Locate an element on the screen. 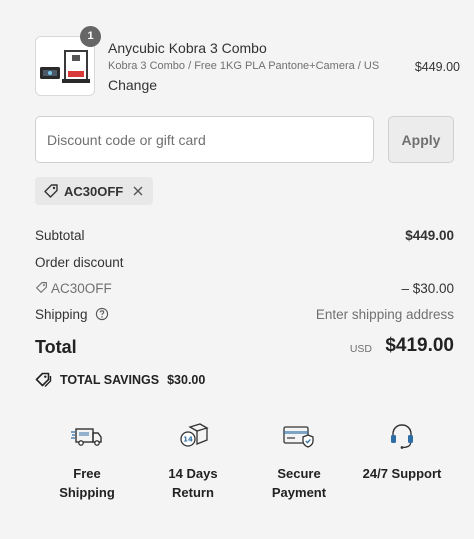 Image resolution: width=474 pixels, height=539 pixels. savings-label: TOTAL SAVINGS is located at coordinates (110, 379).